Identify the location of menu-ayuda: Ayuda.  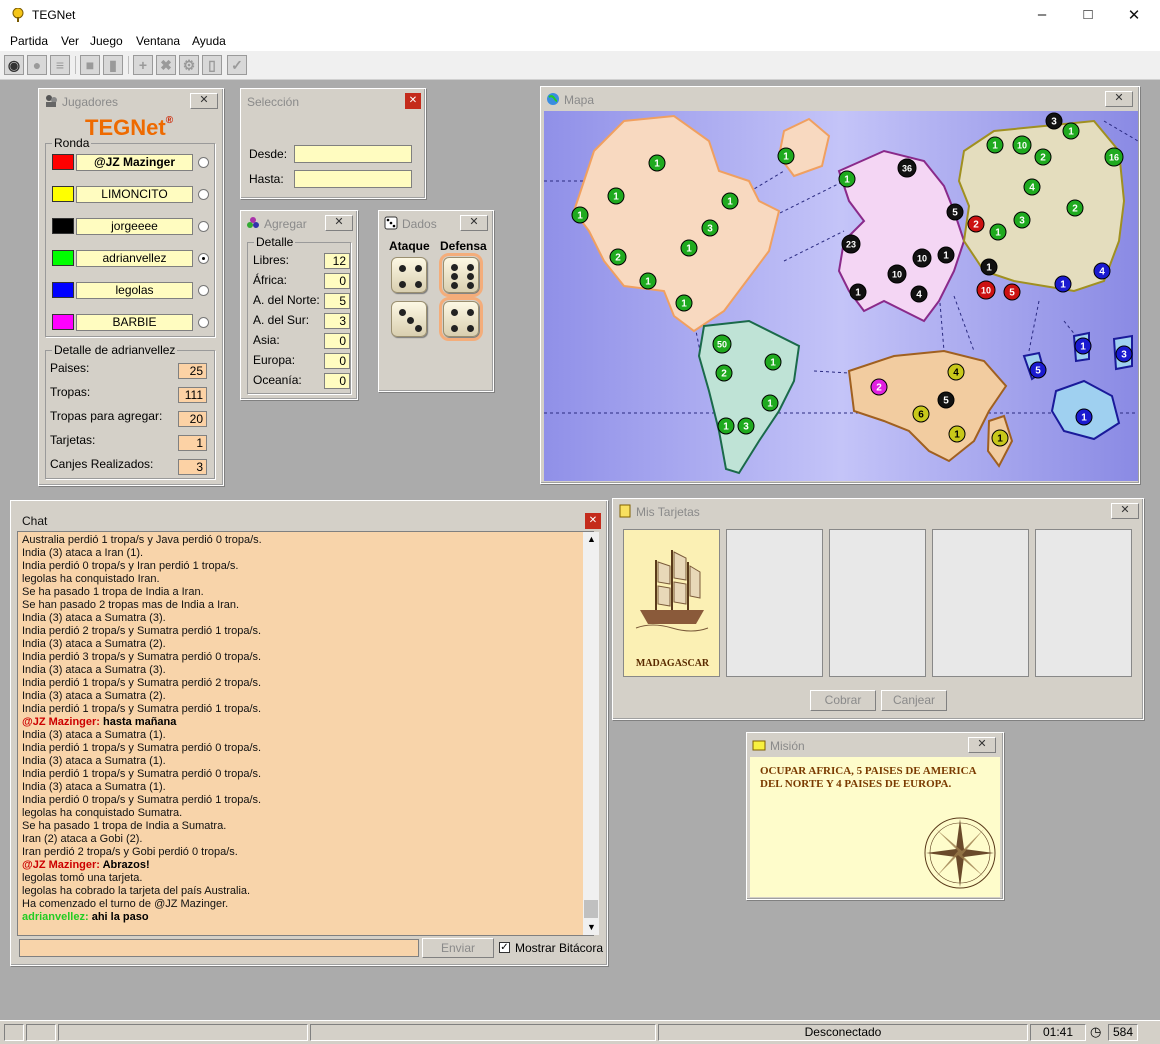
(209, 41).